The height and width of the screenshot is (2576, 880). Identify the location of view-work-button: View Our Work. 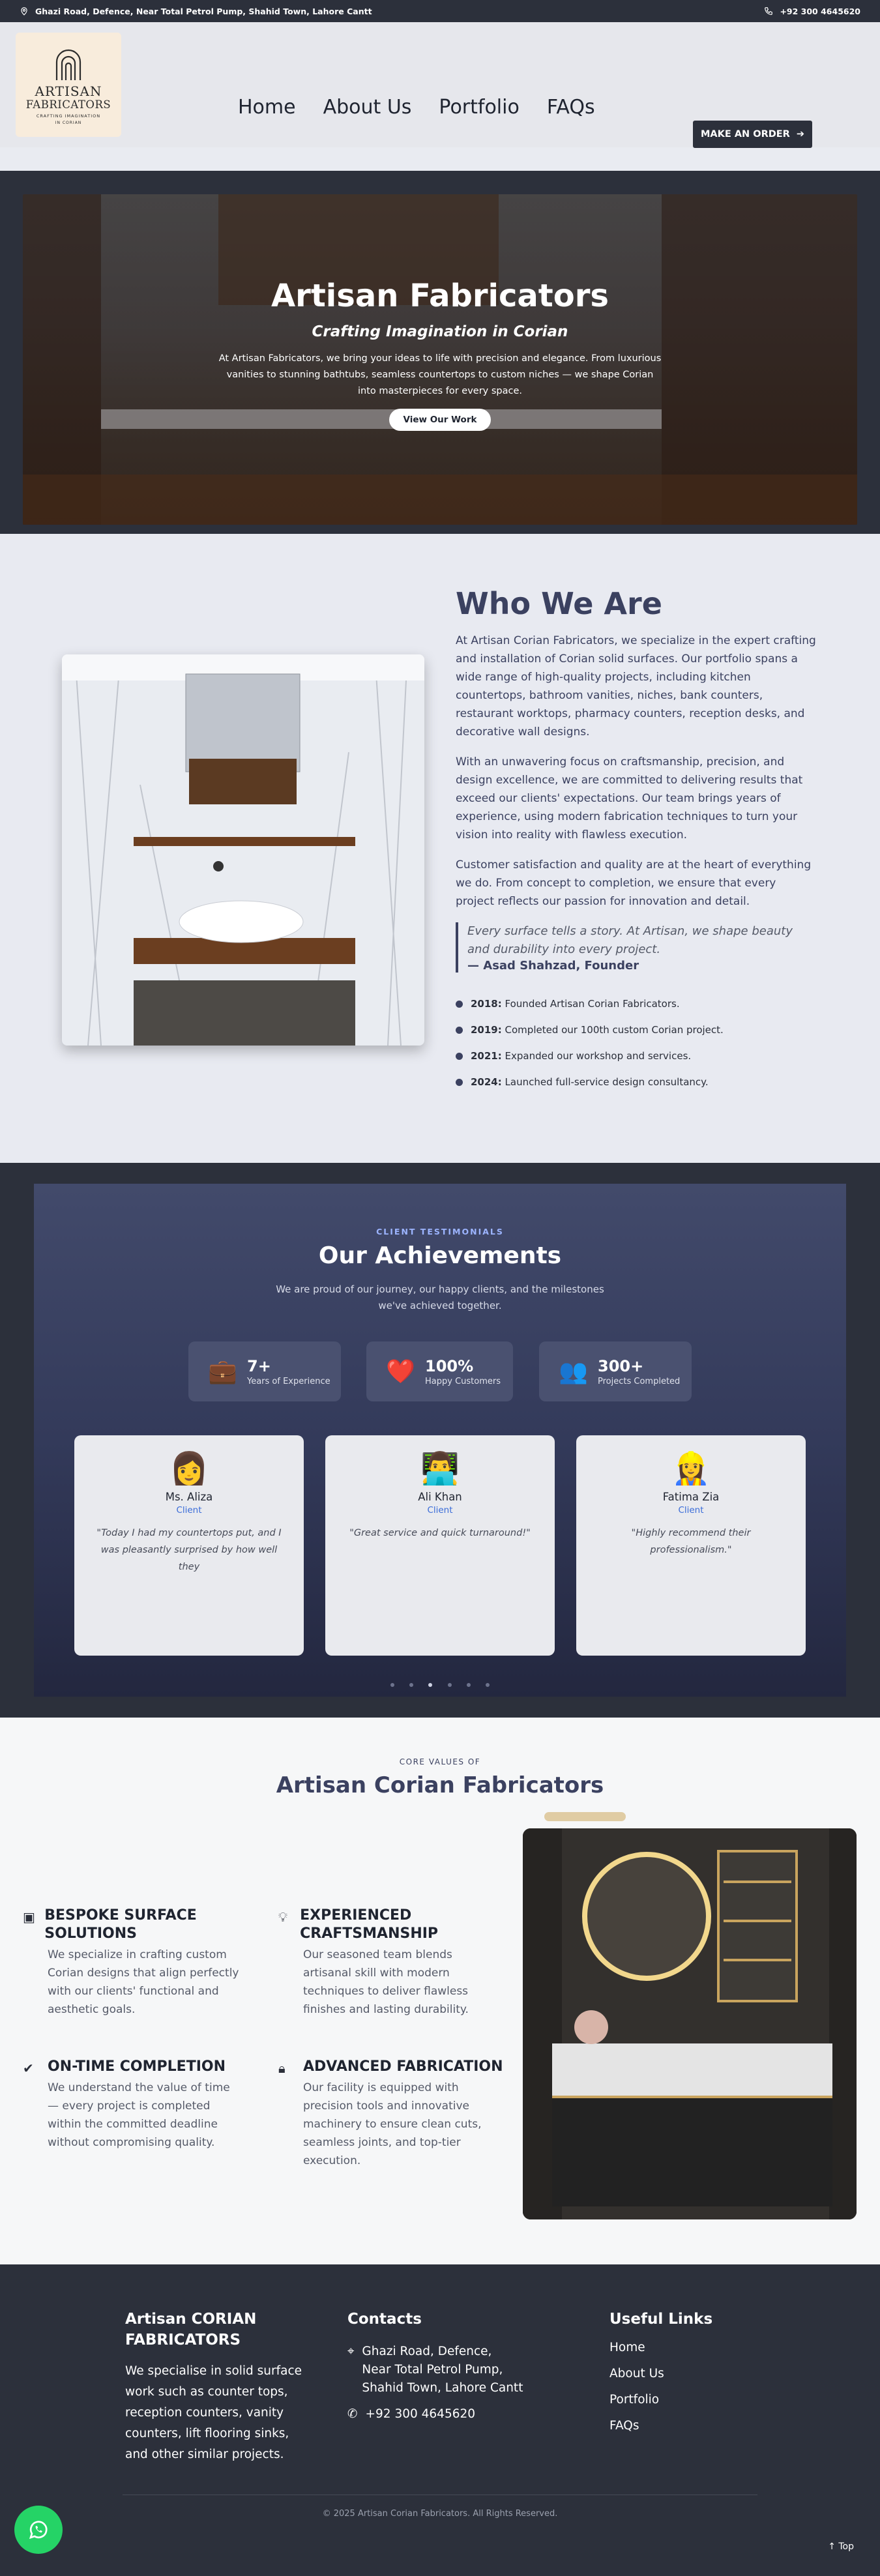
(440, 420).